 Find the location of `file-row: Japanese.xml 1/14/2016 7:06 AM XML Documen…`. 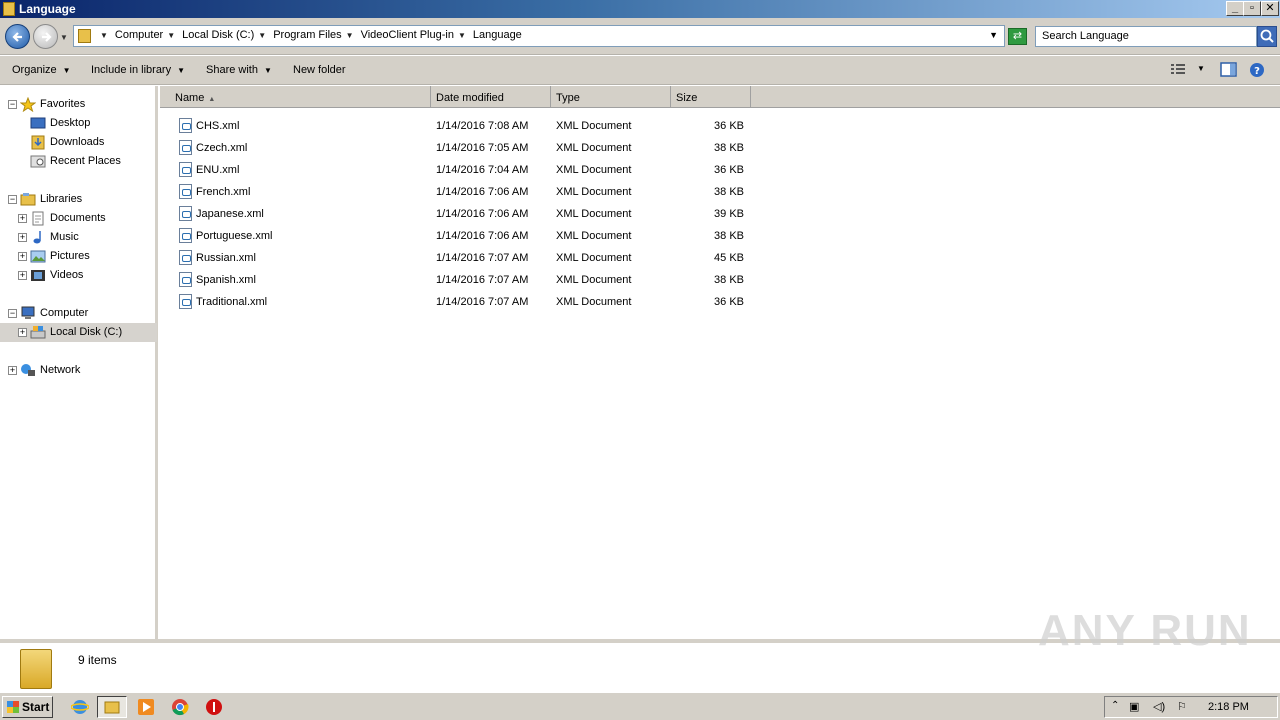

file-row: Japanese.xml 1/14/2016 7:06 AM XML Documen… is located at coordinates (720, 214).